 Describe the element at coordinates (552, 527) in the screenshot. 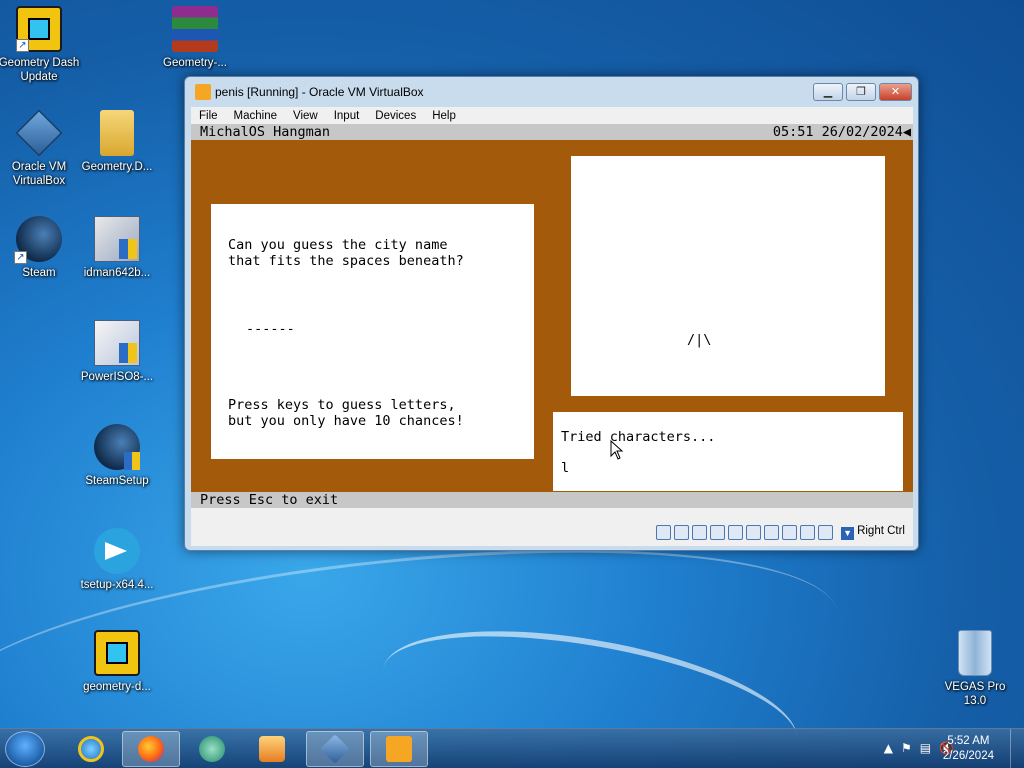

I see `vm-status-bar: ▼ Right Ctrl` at that location.